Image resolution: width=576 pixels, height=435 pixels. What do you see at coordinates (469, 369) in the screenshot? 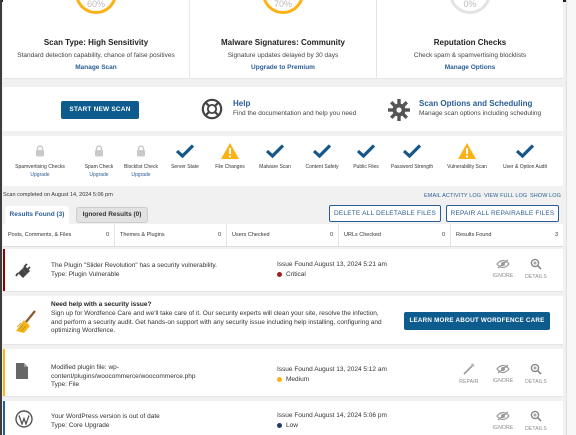
I see `wand-icon` at bounding box center [469, 369].